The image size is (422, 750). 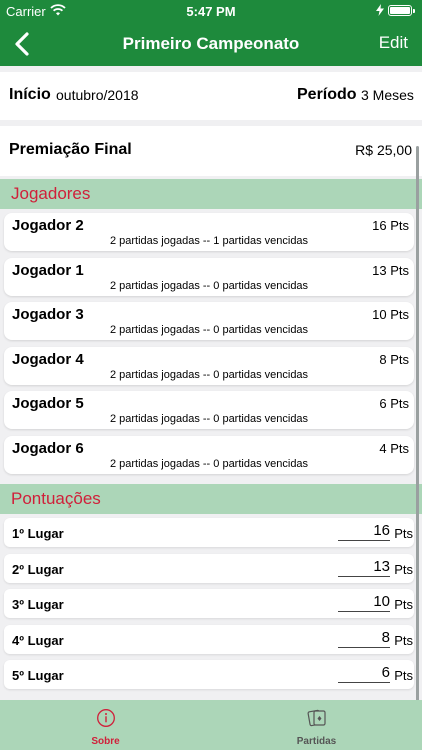 I want to click on start-label: Início, so click(x=30, y=94).